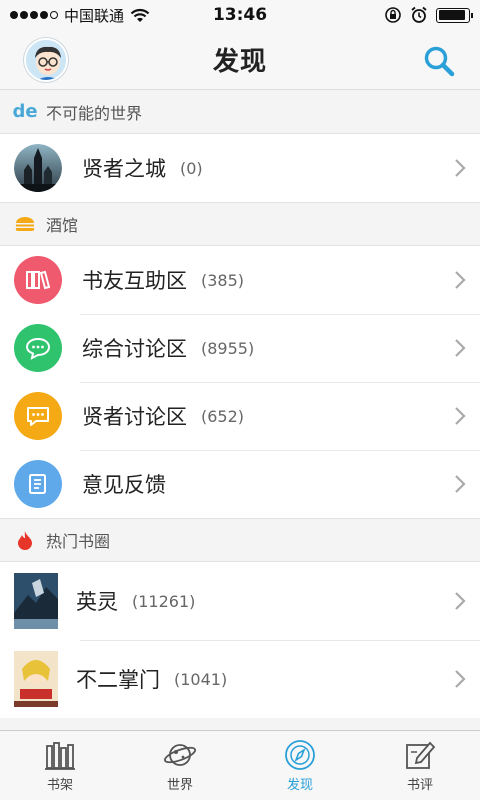 The width and height of the screenshot is (480, 800). I want to click on castle-image-icon, so click(38, 168).